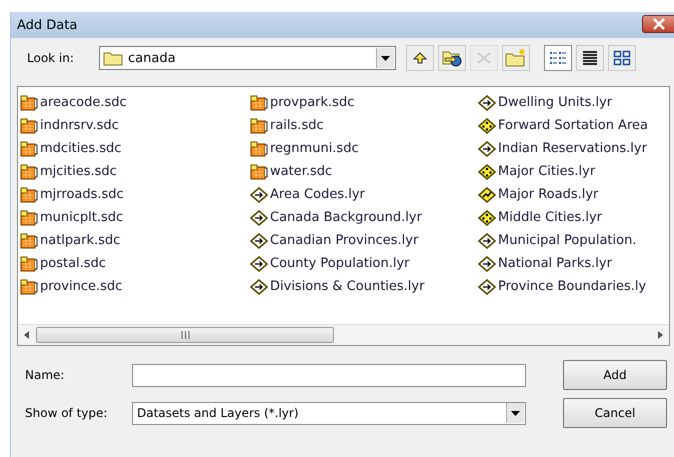  I want to click on list-view-icon, so click(558, 58).